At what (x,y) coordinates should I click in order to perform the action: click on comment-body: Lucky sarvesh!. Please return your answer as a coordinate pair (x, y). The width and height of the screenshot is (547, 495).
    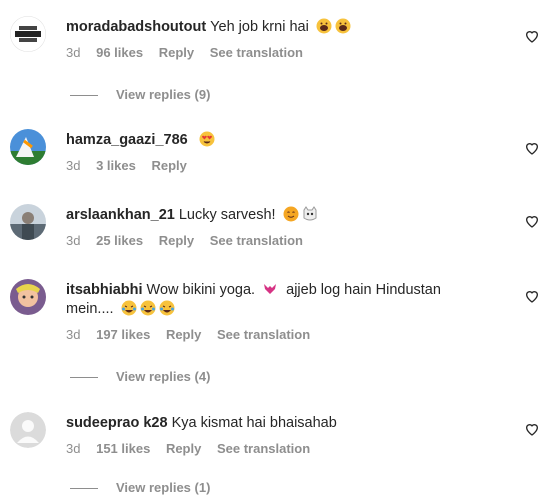
    Looking at the image, I should click on (227, 215).